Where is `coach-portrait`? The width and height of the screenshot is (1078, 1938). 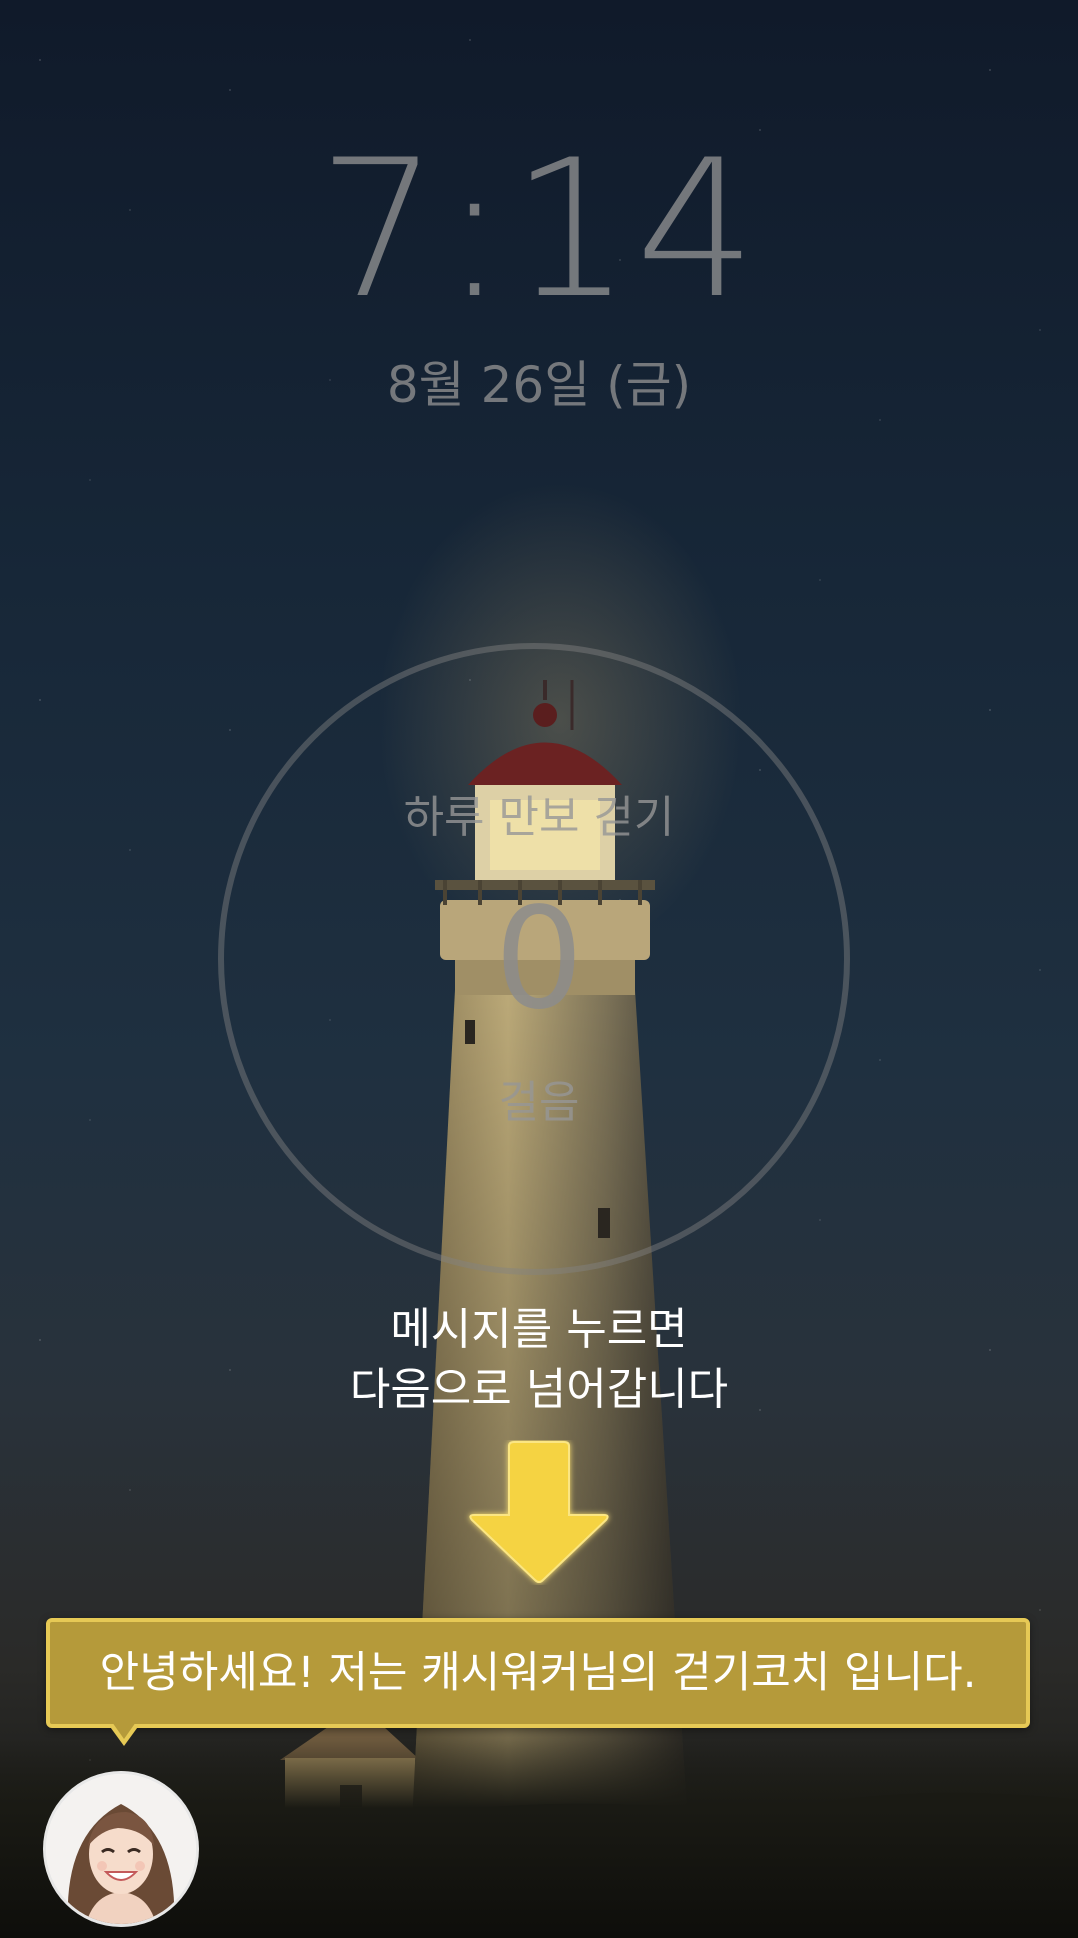
coach-portrait is located at coordinates (121, 1849).